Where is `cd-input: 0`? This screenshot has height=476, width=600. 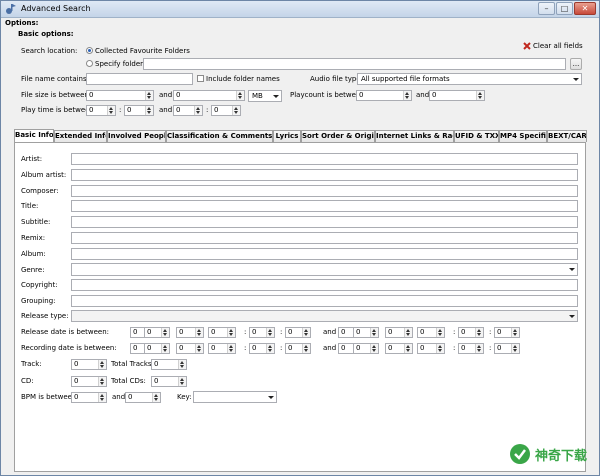
cd-input: 0 is located at coordinates (89, 381).